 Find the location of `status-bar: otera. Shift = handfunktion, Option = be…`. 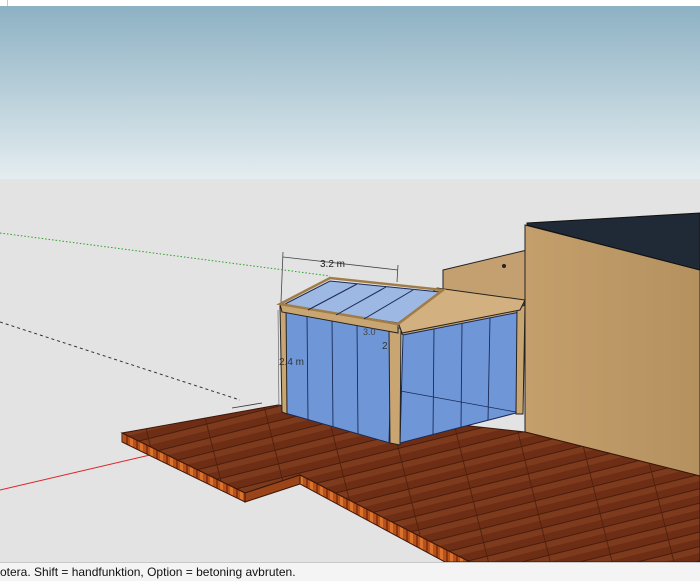

status-bar: otera. Shift = handfunktion, Option = be… is located at coordinates (350, 571).